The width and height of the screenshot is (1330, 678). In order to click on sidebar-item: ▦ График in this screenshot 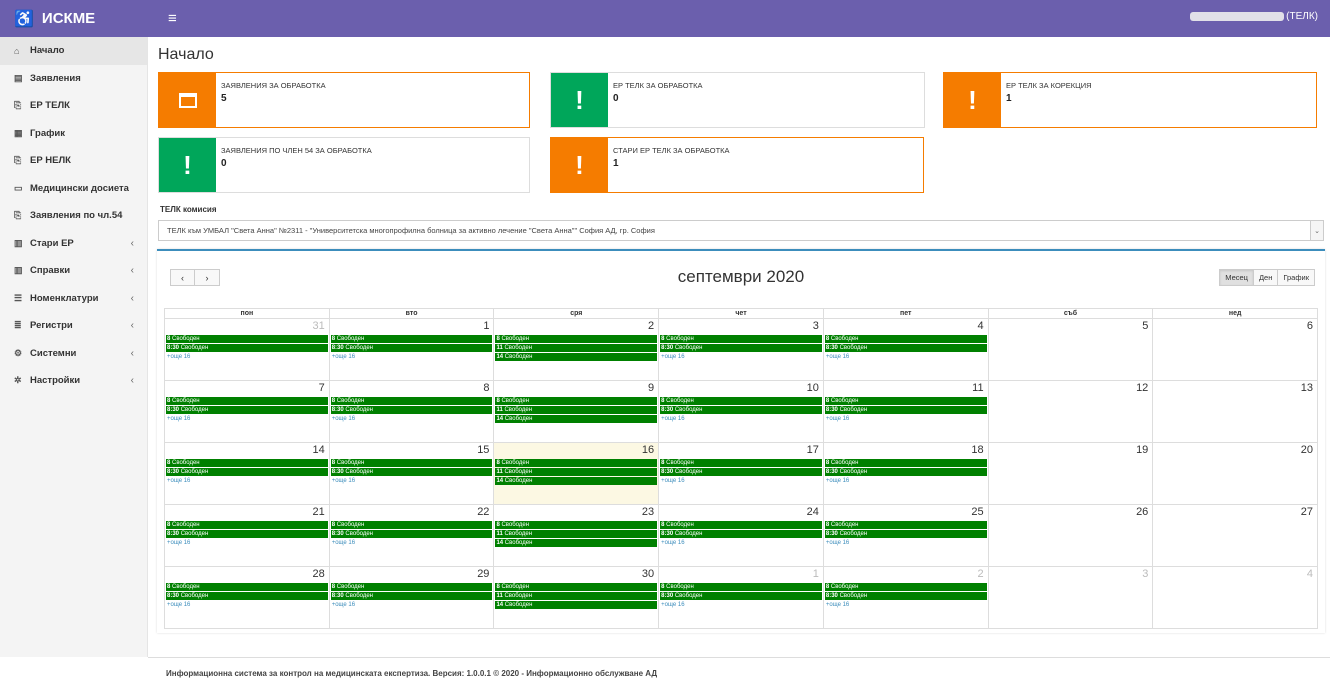, I will do `click(73, 134)`.